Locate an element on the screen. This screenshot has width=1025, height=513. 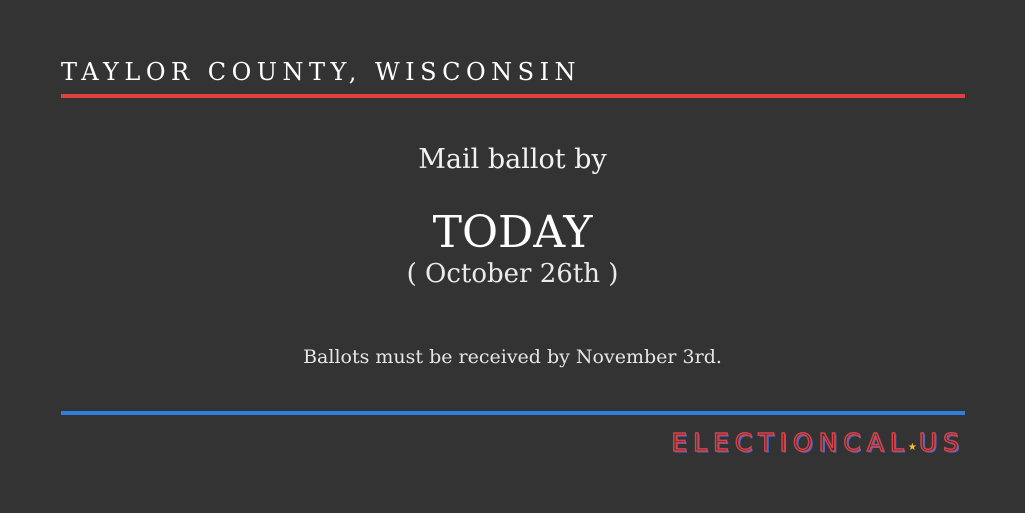
brand-name-part2: US is located at coordinates (941, 442).